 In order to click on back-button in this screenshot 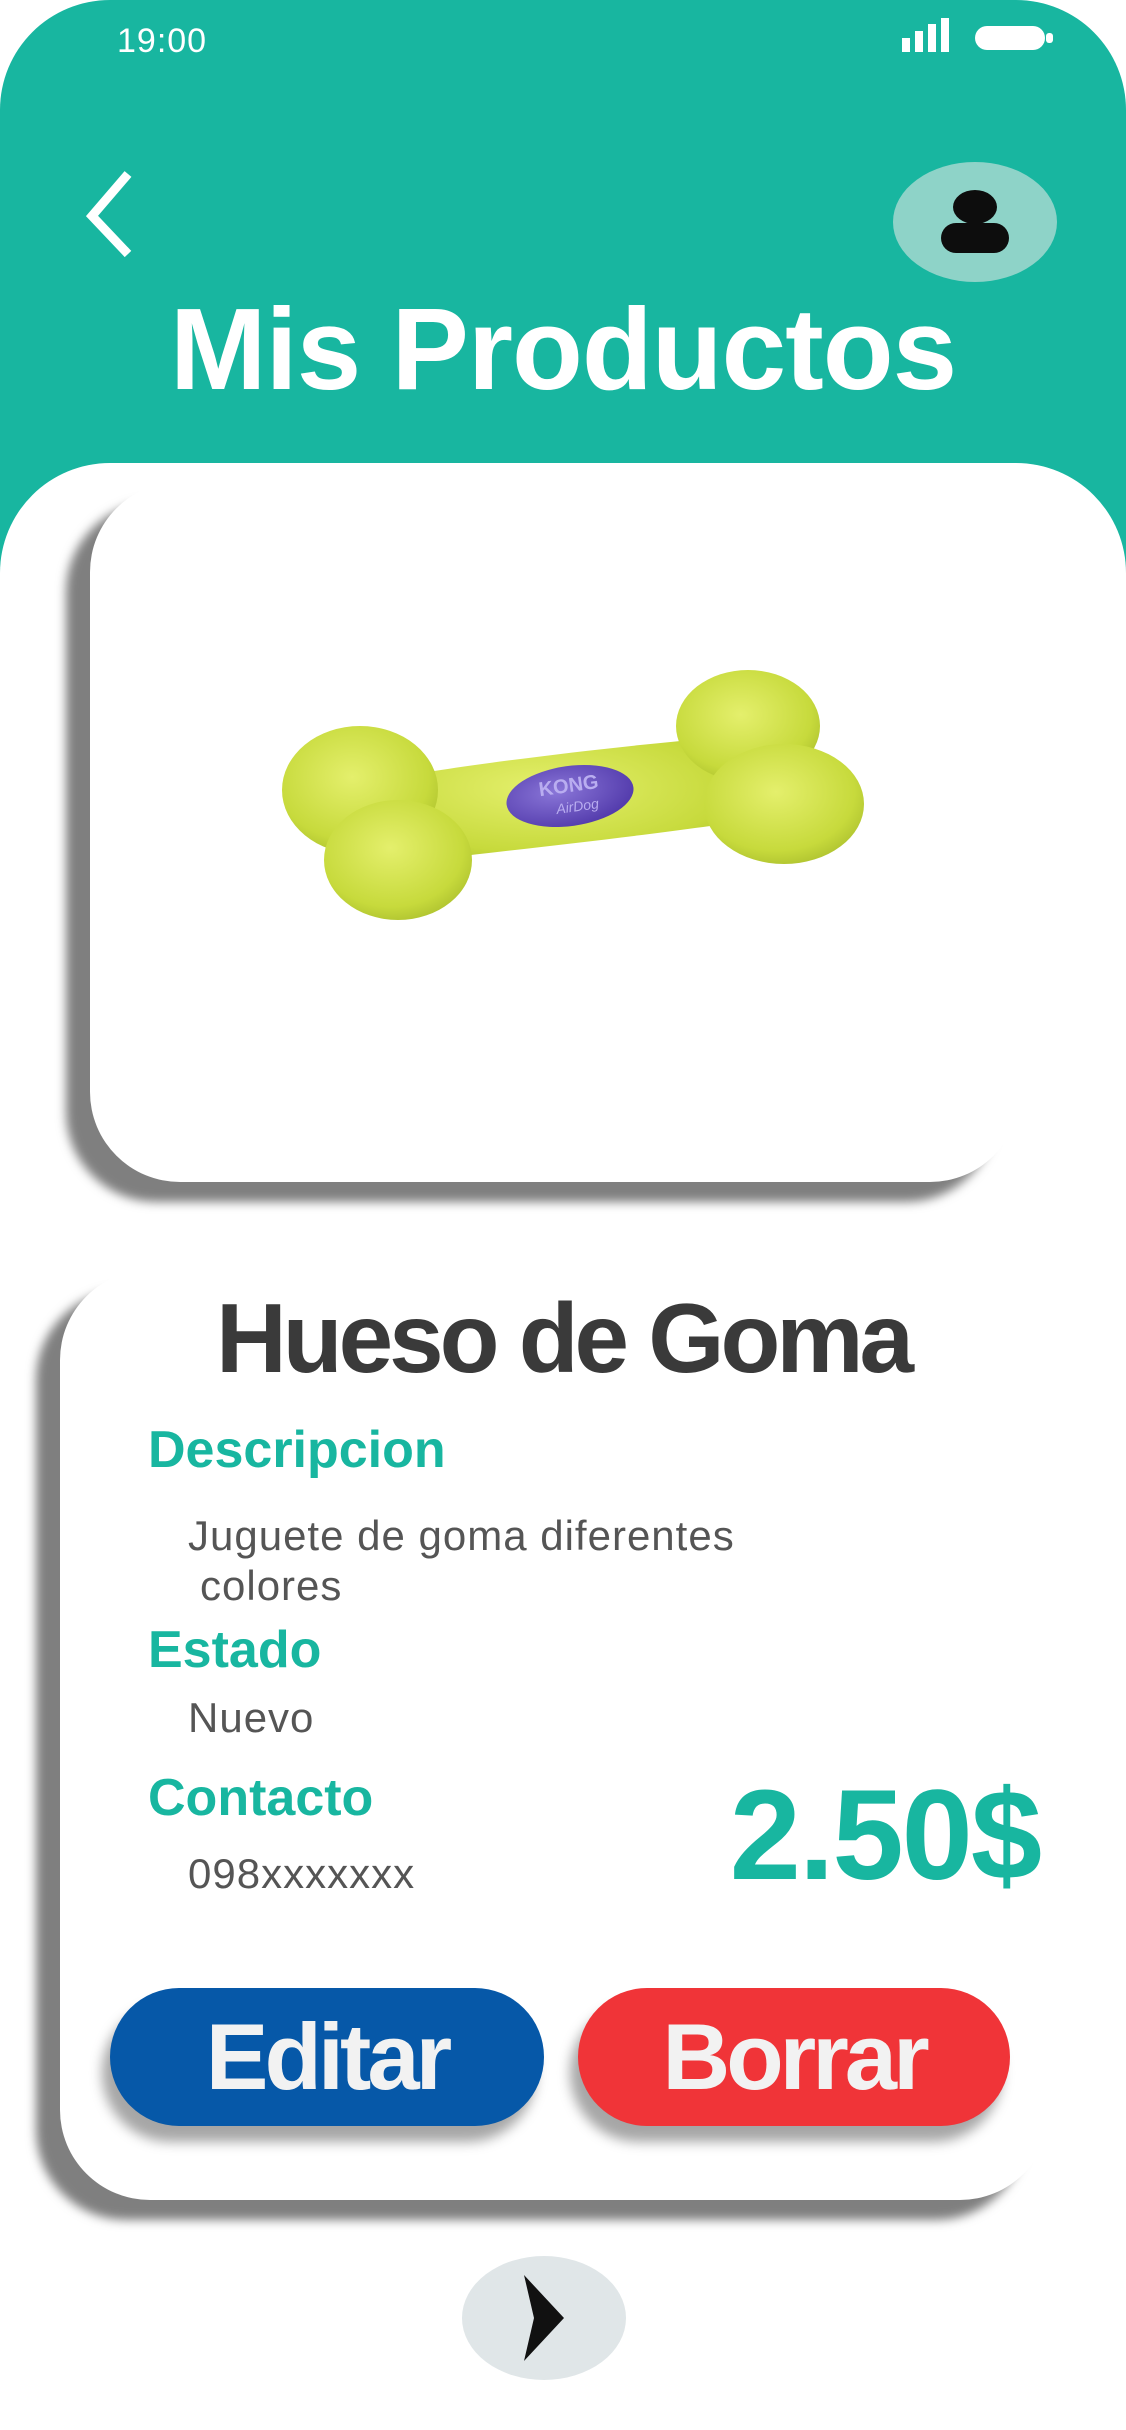, I will do `click(112, 214)`.